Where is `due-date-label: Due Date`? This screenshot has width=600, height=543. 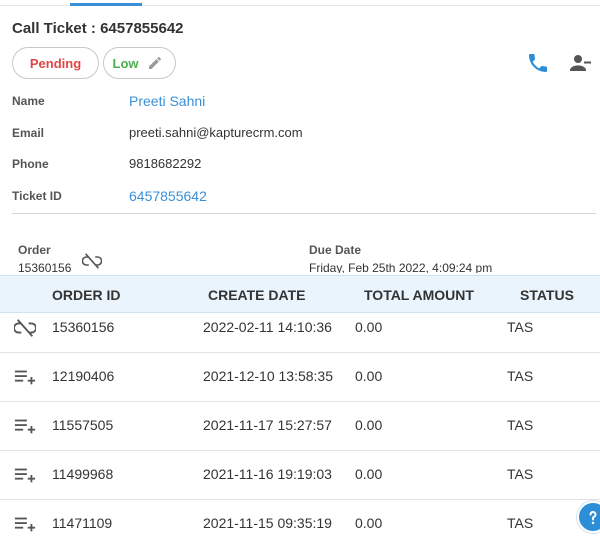
due-date-label: Due Date is located at coordinates (335, 250).